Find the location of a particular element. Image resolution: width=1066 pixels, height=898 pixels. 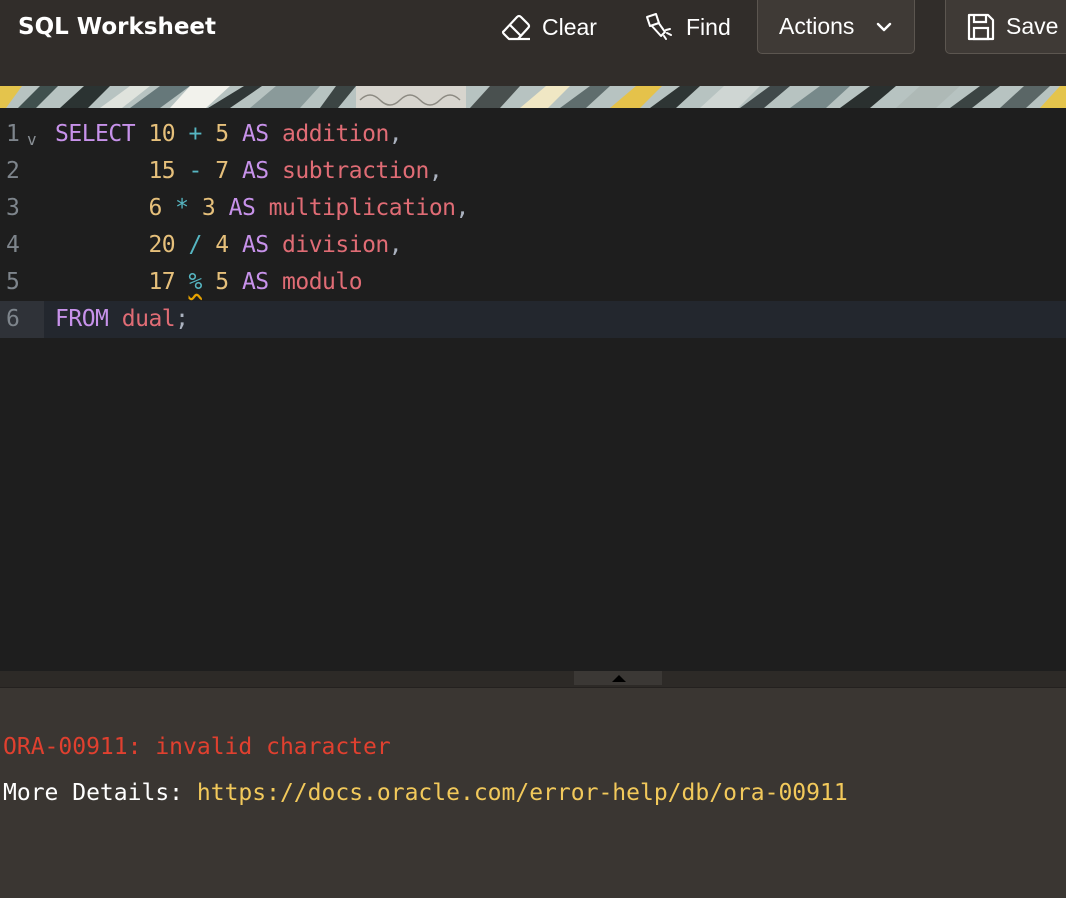

code-text: 6 * 3 AS multiplication, is located at coordinates (308, 208).